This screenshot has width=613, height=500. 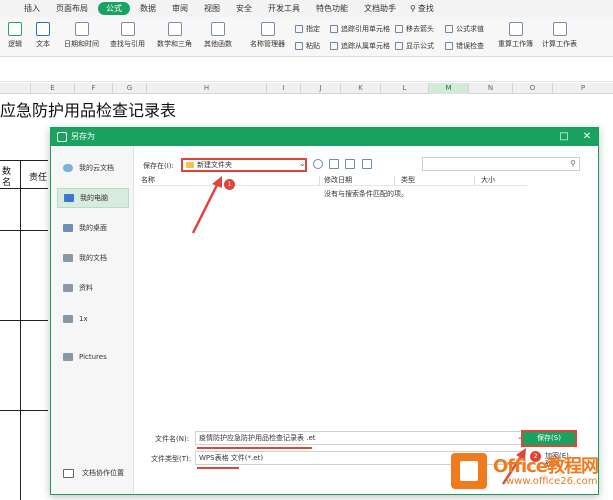 I want to click on find-box: ⚲ 查找, so click(x=422, y=8).